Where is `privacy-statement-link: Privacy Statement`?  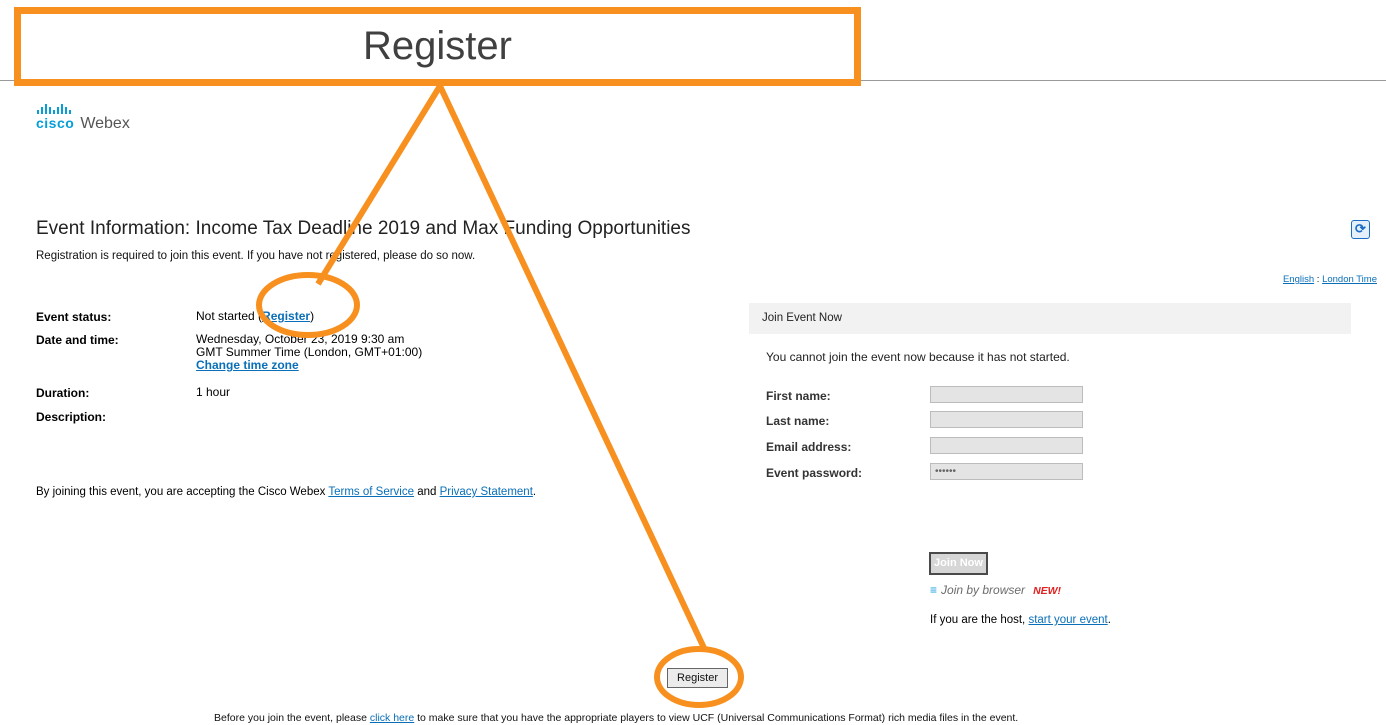 privacy-statement-link: Privacy Statement is located at coordinates (486, 492).